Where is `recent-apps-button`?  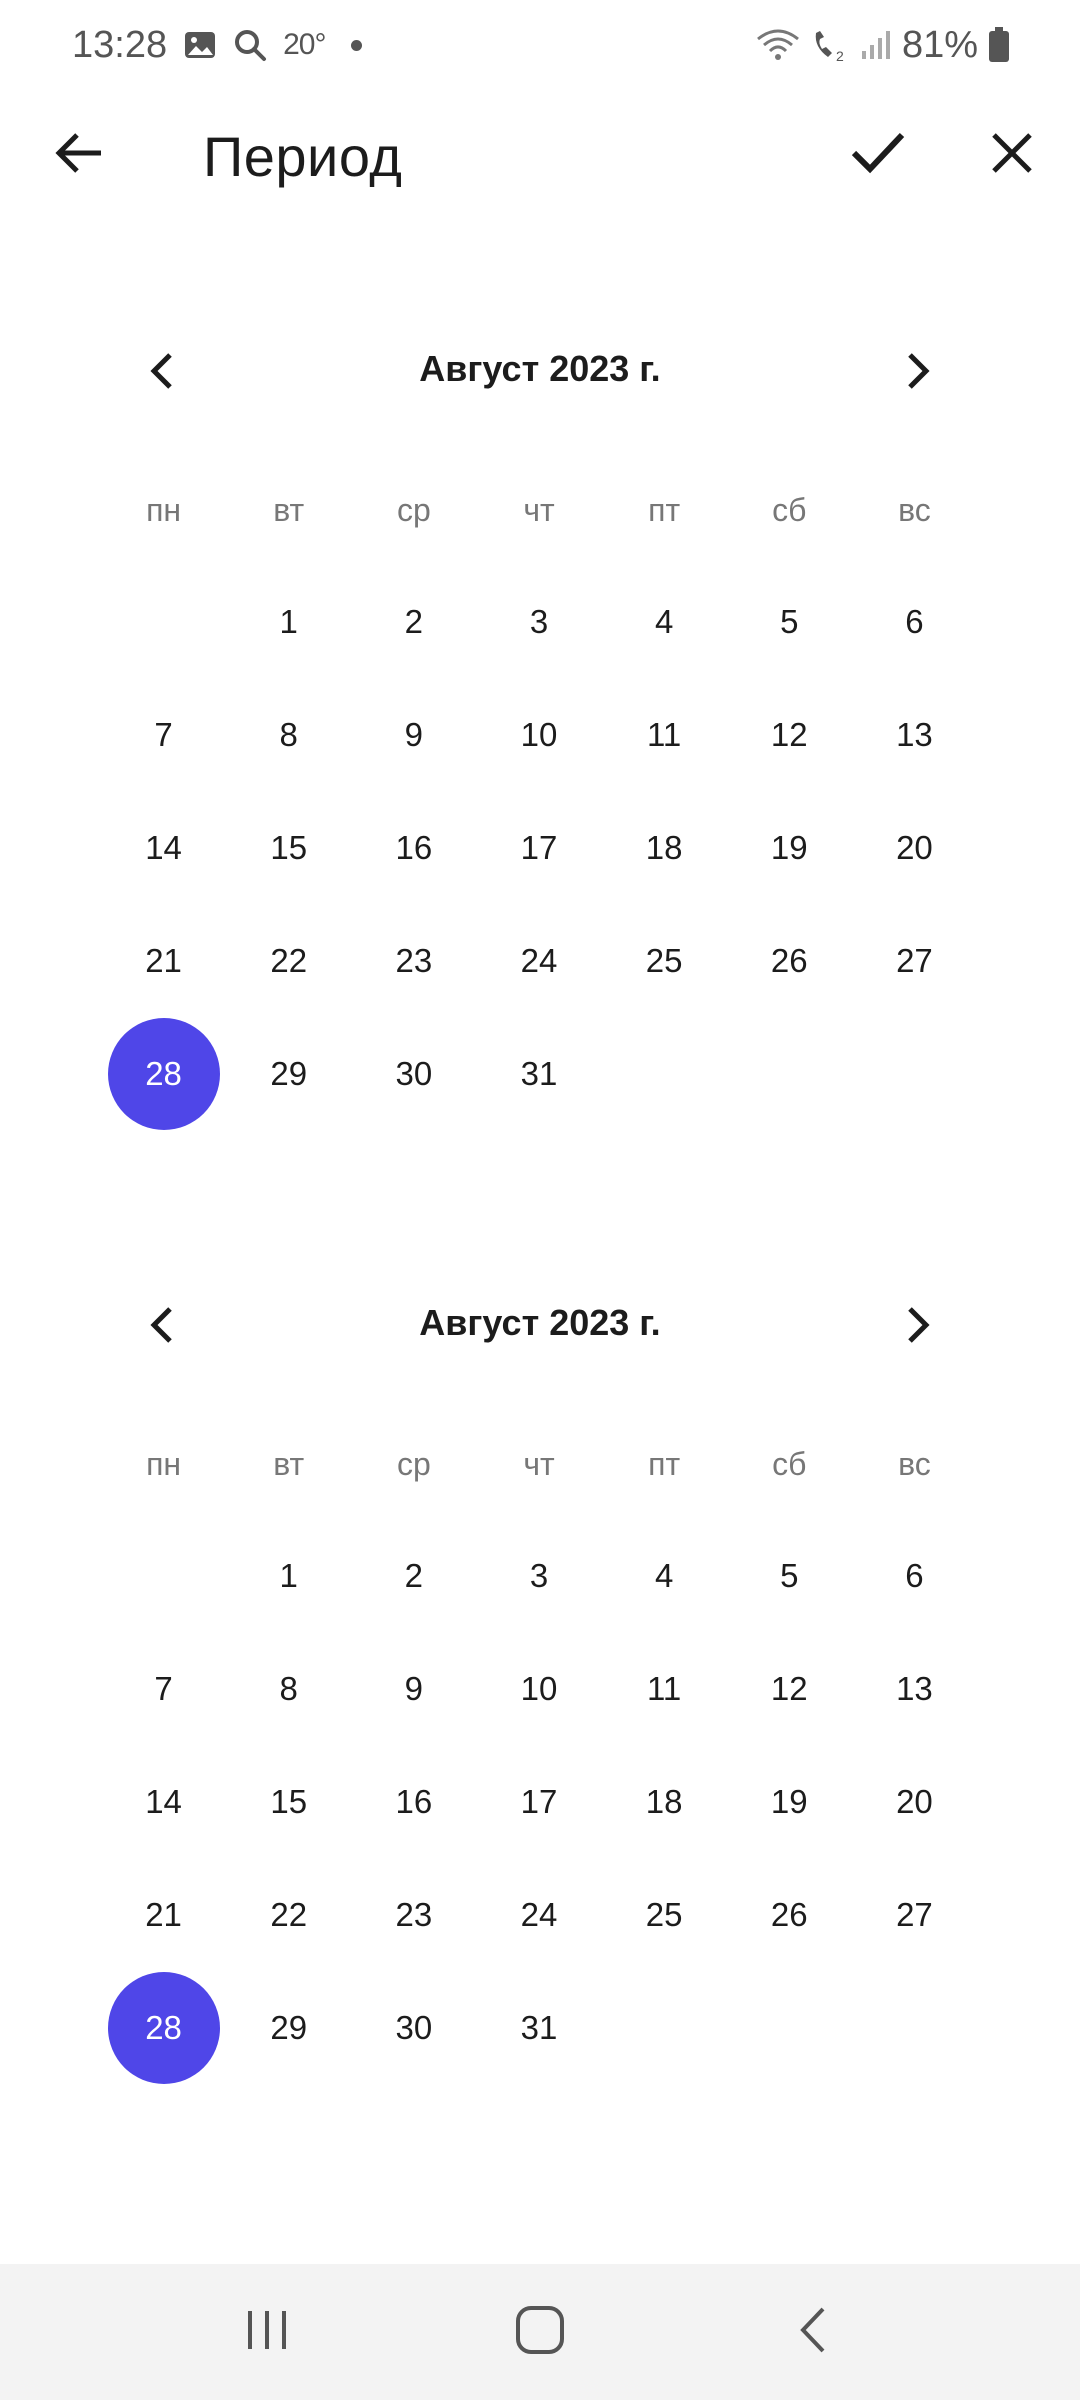 recent-apps-button is located at coordinates (267, 2332).